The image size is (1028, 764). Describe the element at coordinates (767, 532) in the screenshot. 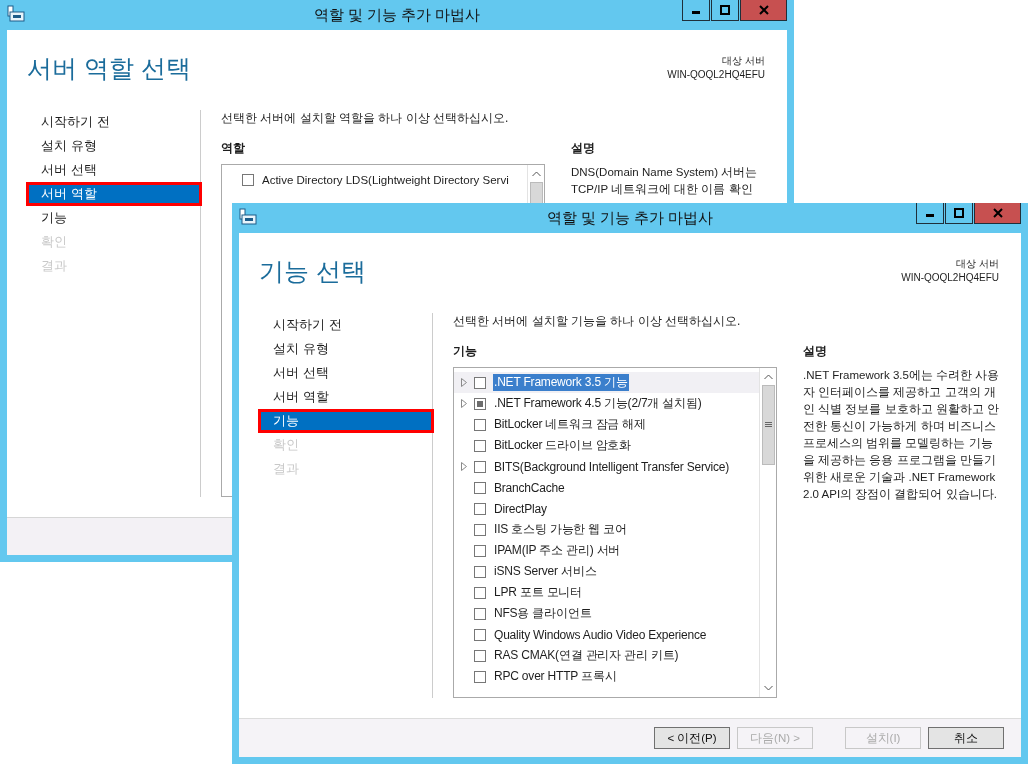

I see `scrollbar` at that location.